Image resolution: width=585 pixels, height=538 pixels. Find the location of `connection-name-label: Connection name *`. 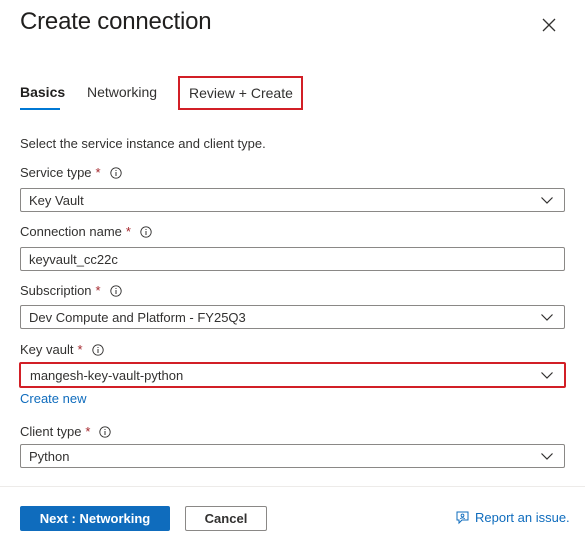

connection-name-label: Connection name * is located at coordinates (86, 231).